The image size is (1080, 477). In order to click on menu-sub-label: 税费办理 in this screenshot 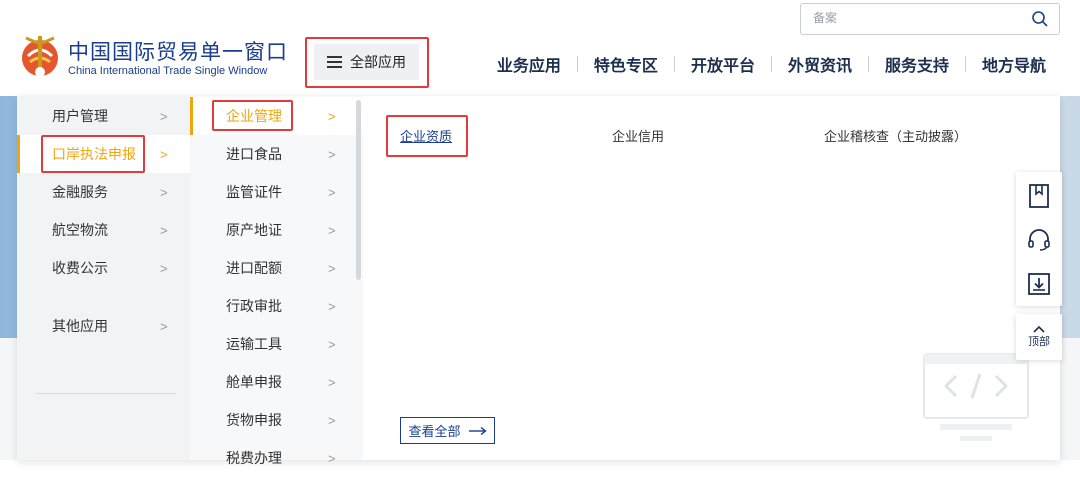, I will do `click(254, 458)`.